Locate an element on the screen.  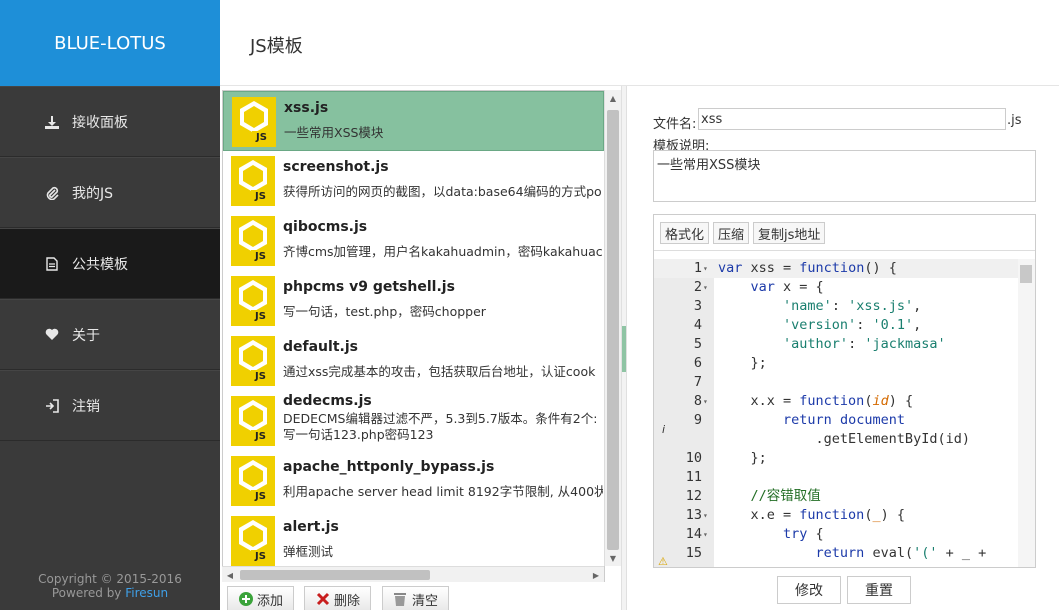
code-line: 9 return document is located at coordinates (836, 420).